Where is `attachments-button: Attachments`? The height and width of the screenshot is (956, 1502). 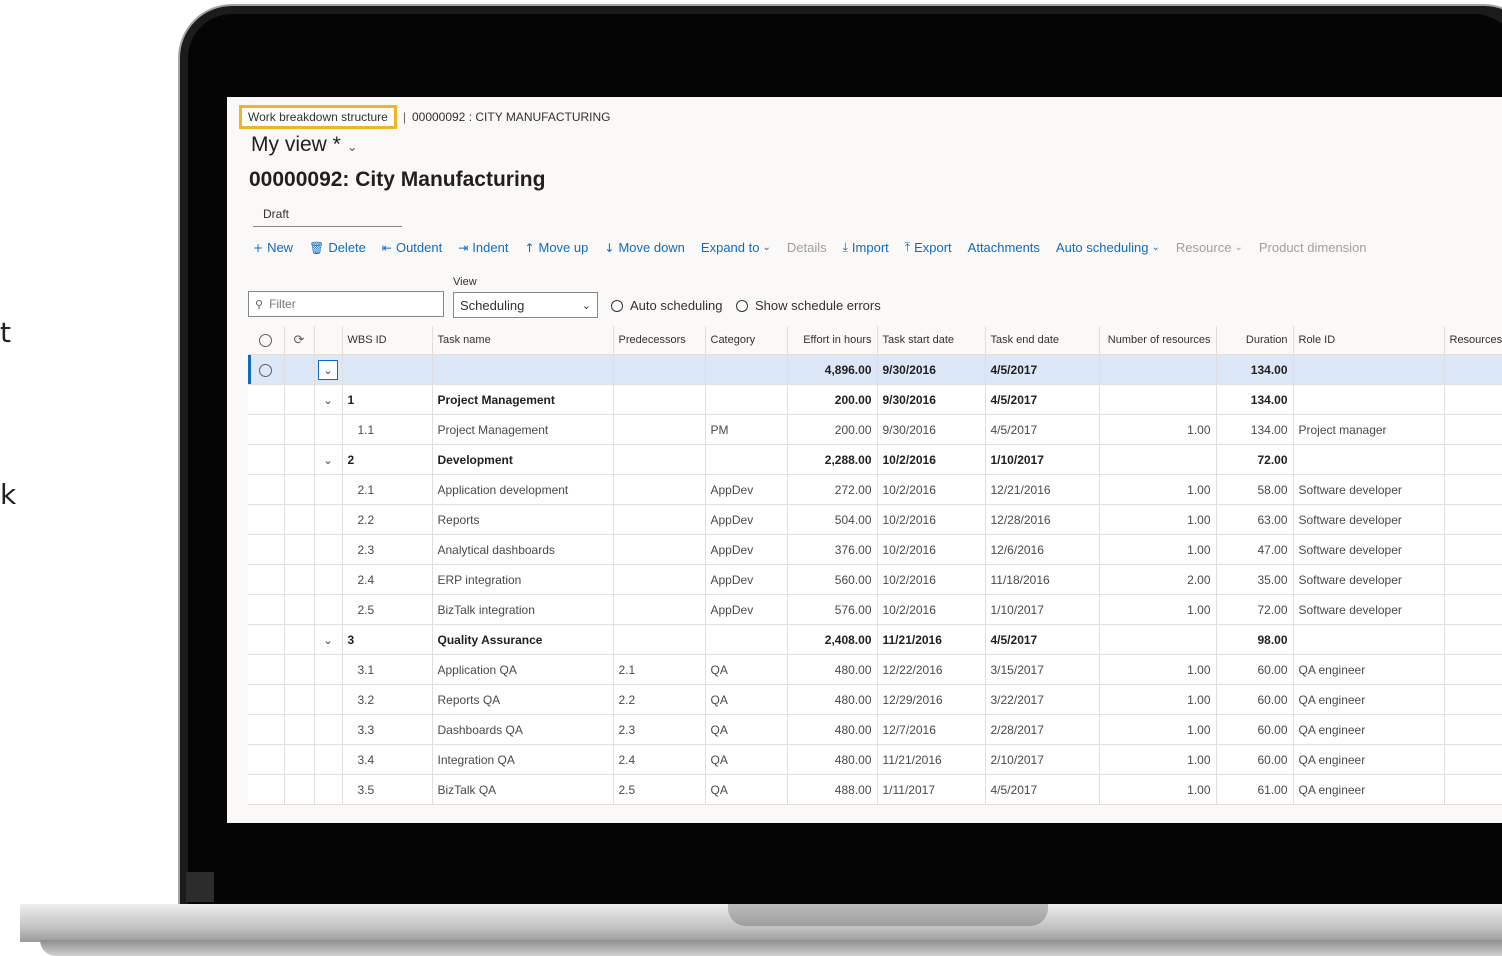 attachments-button: Attachments is located at coordinates (1004, 247).